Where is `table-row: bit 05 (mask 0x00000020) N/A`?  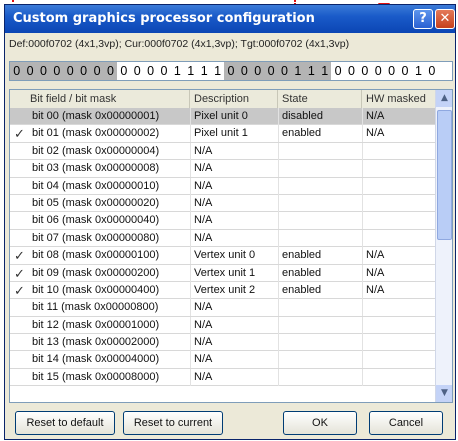 table-row: bit 05 (mask 0x00000020) N/A is located at coordinates (222, 203).